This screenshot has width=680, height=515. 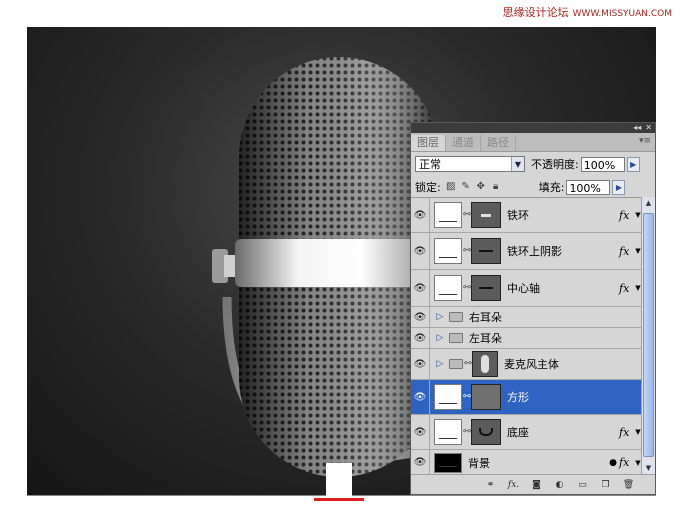 I want to click on folder-icon: ▭, so click(x=582, y=485).